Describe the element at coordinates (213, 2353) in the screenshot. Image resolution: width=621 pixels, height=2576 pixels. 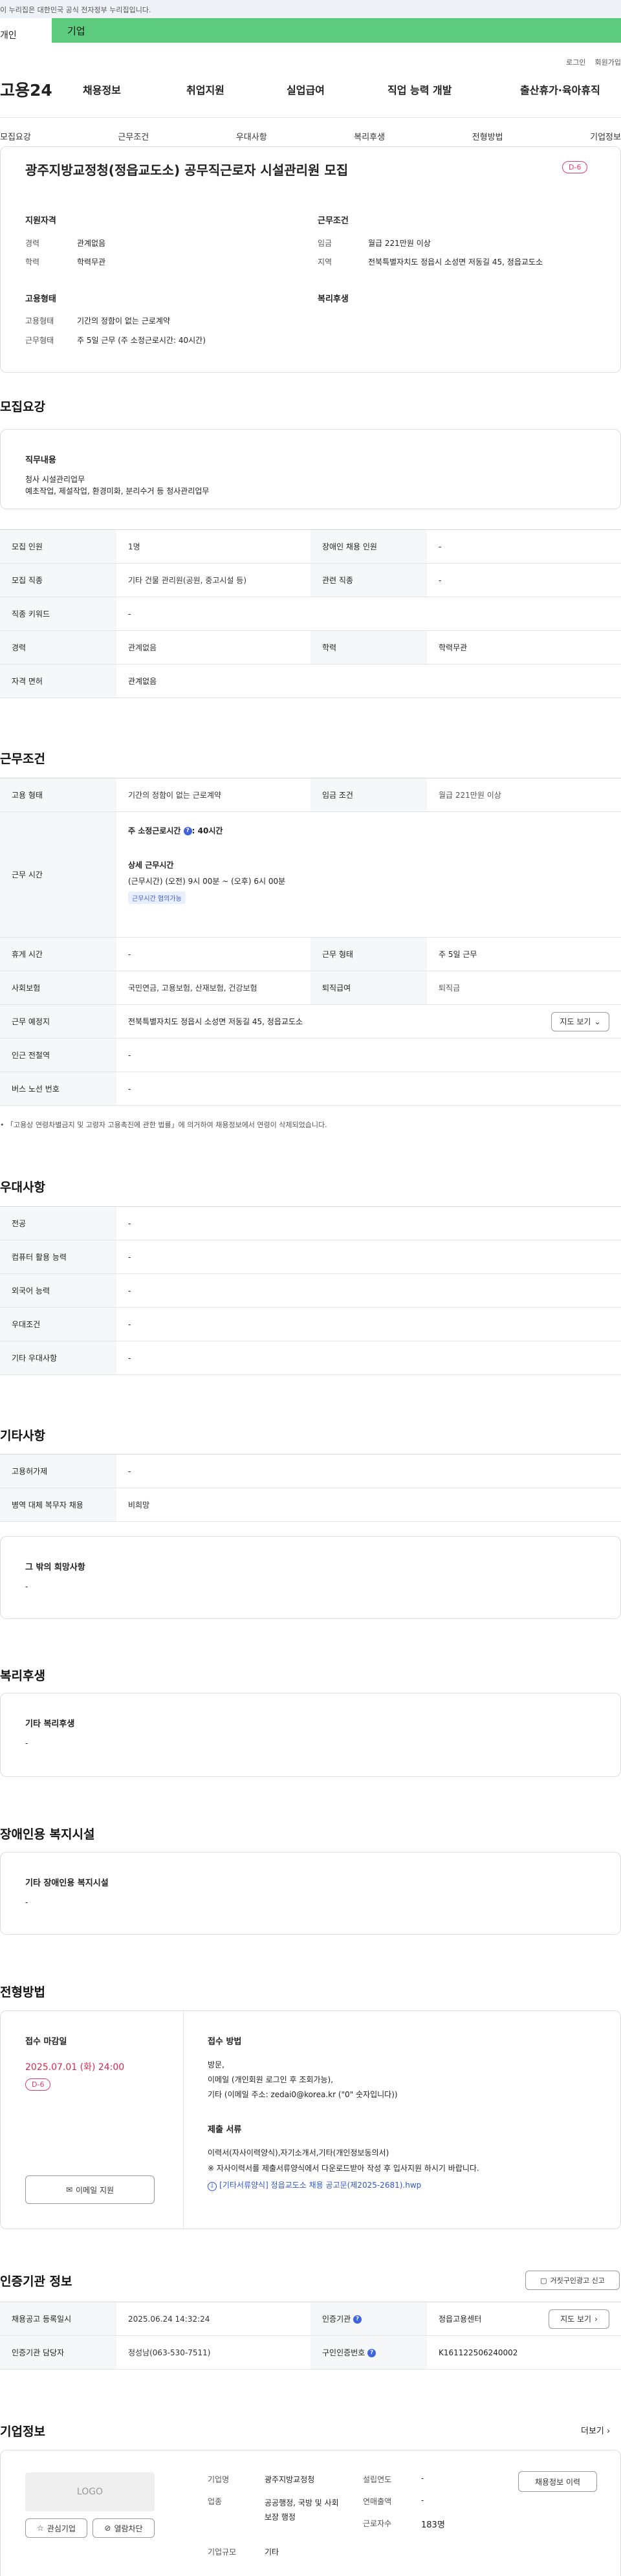
I see `table-value: 정성남(063-530-7511)` at that location.